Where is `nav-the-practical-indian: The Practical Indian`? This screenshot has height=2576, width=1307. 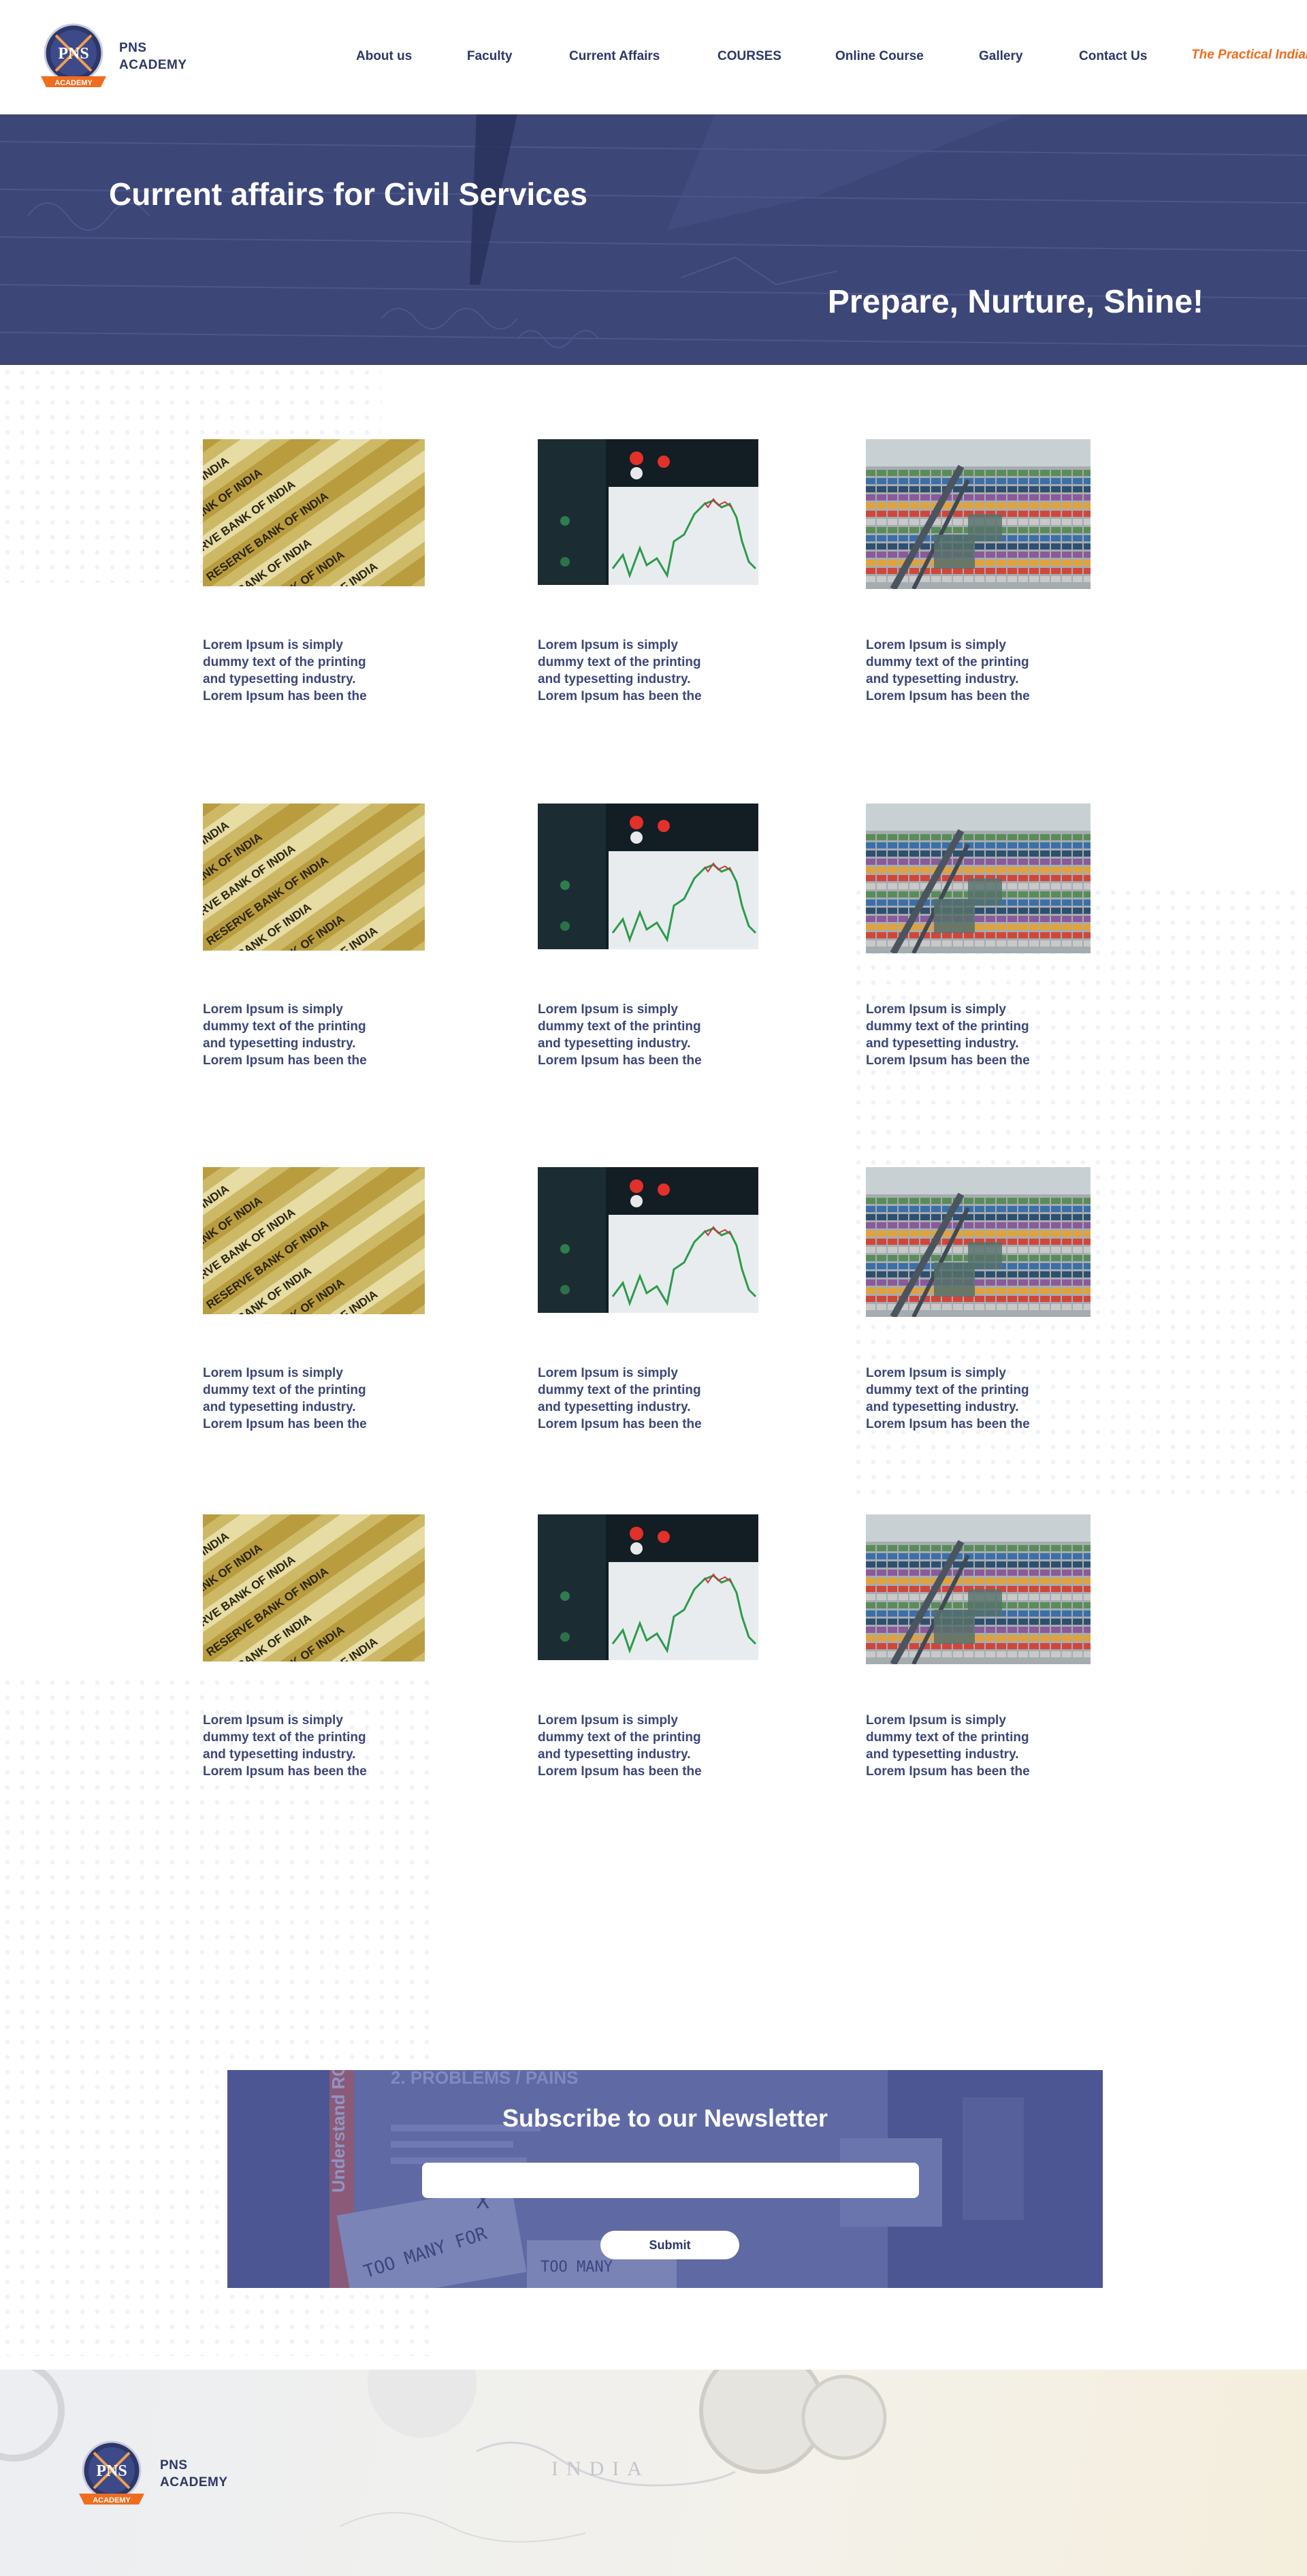
nav-the-practical-indian: The Practical Indian is located at coordinates (1249, 56).